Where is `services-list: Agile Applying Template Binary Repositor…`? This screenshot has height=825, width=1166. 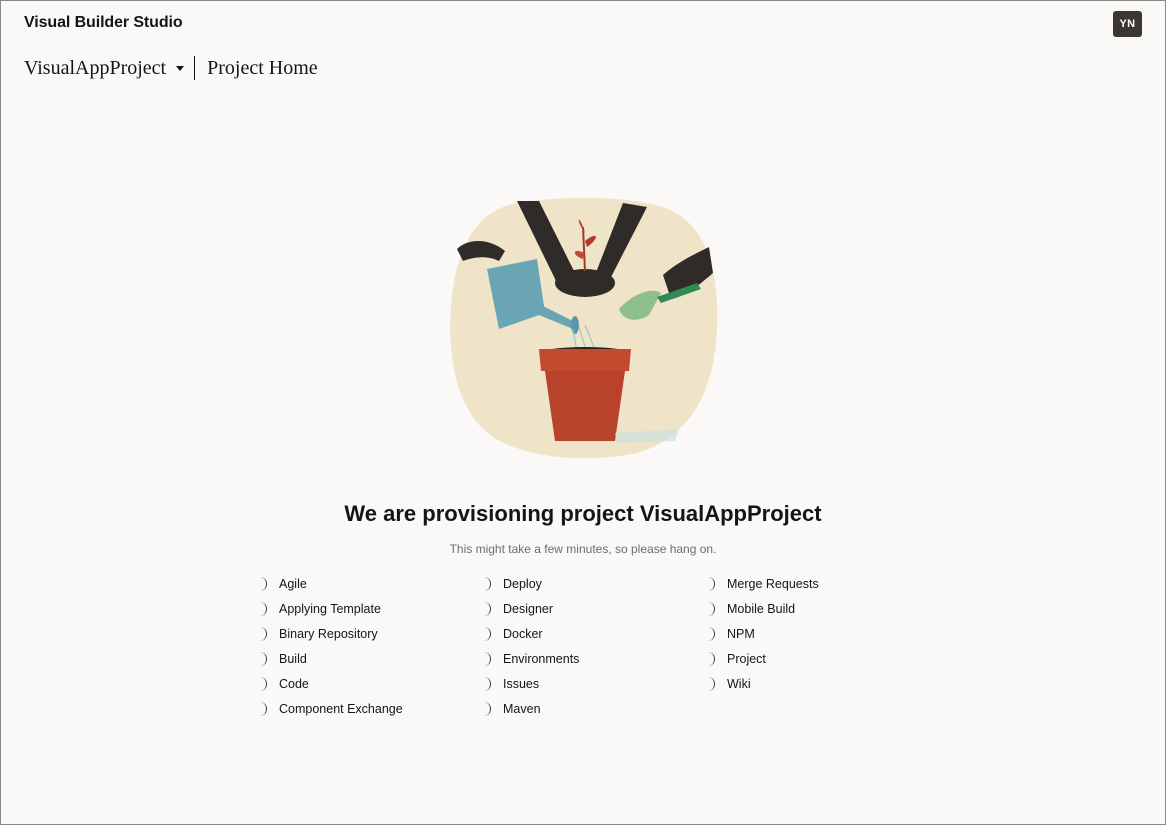
services-list: Agile Applying Template Binary Repositor… is located at coordinates (595, 646).